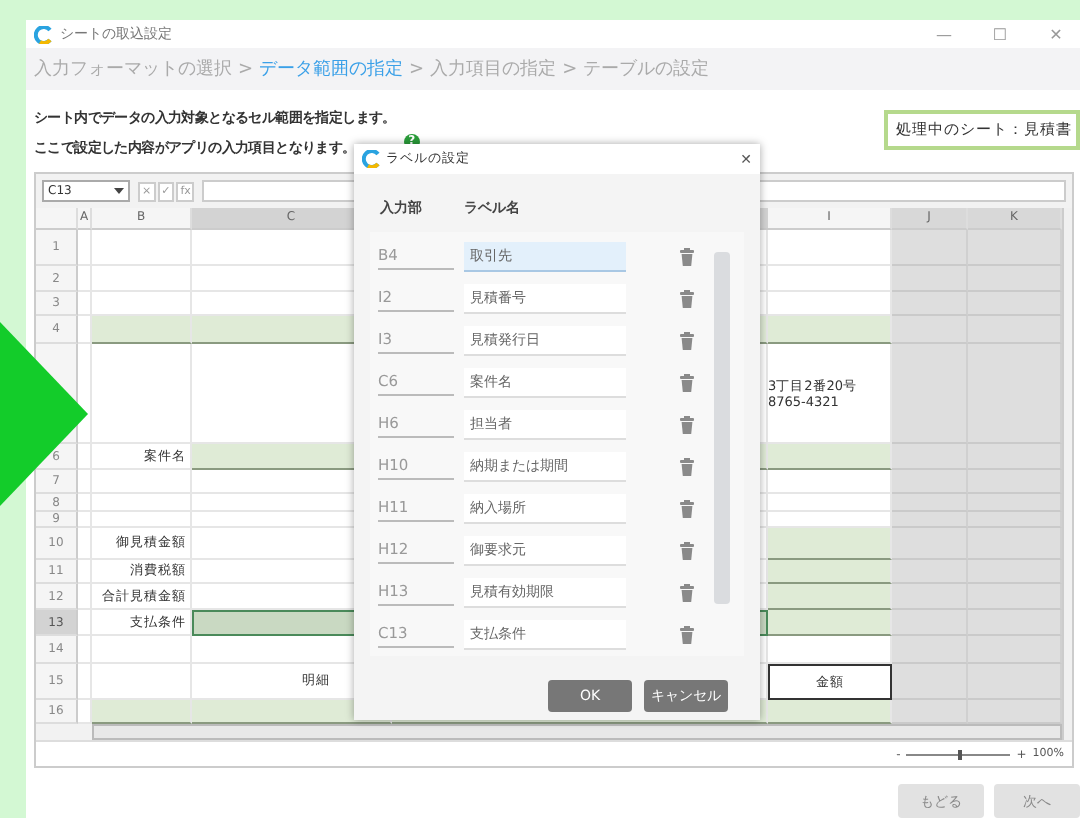 The image size is (1080, 818). I want to click on breadcrumb-step: テーブルの設定, so click(646, 69).